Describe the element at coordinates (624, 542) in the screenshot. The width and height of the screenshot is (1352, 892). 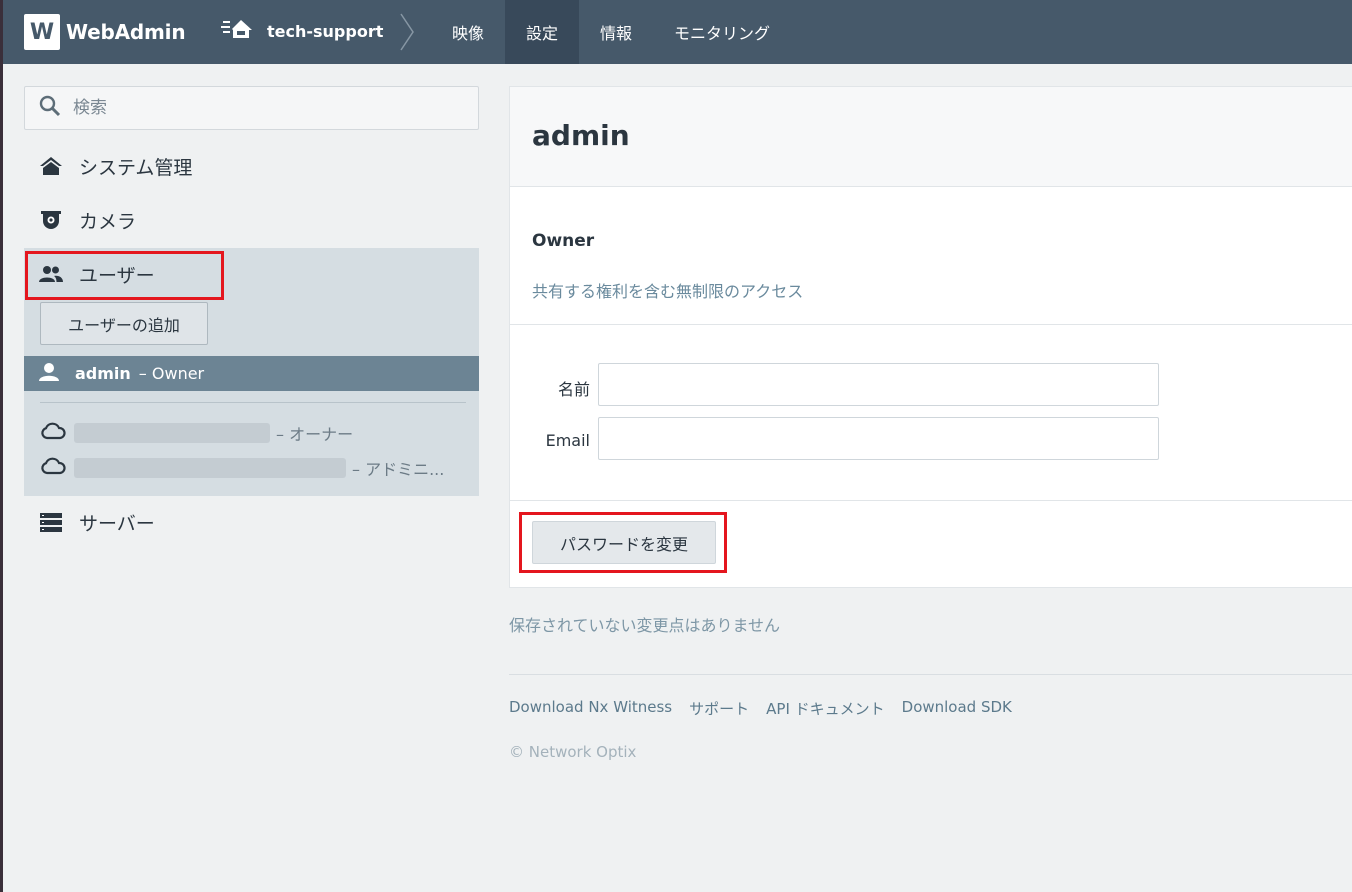
I see `change-password-button: パスワードを変更` at that location.